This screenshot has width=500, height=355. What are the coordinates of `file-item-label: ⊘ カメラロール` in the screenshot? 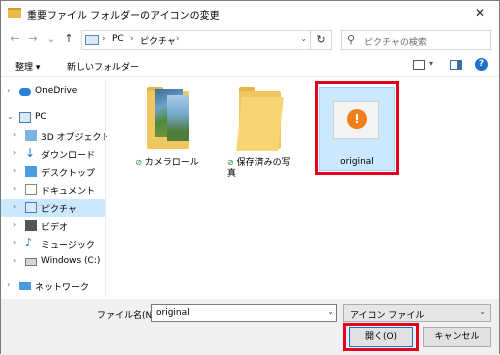 It's located at (167, 163).